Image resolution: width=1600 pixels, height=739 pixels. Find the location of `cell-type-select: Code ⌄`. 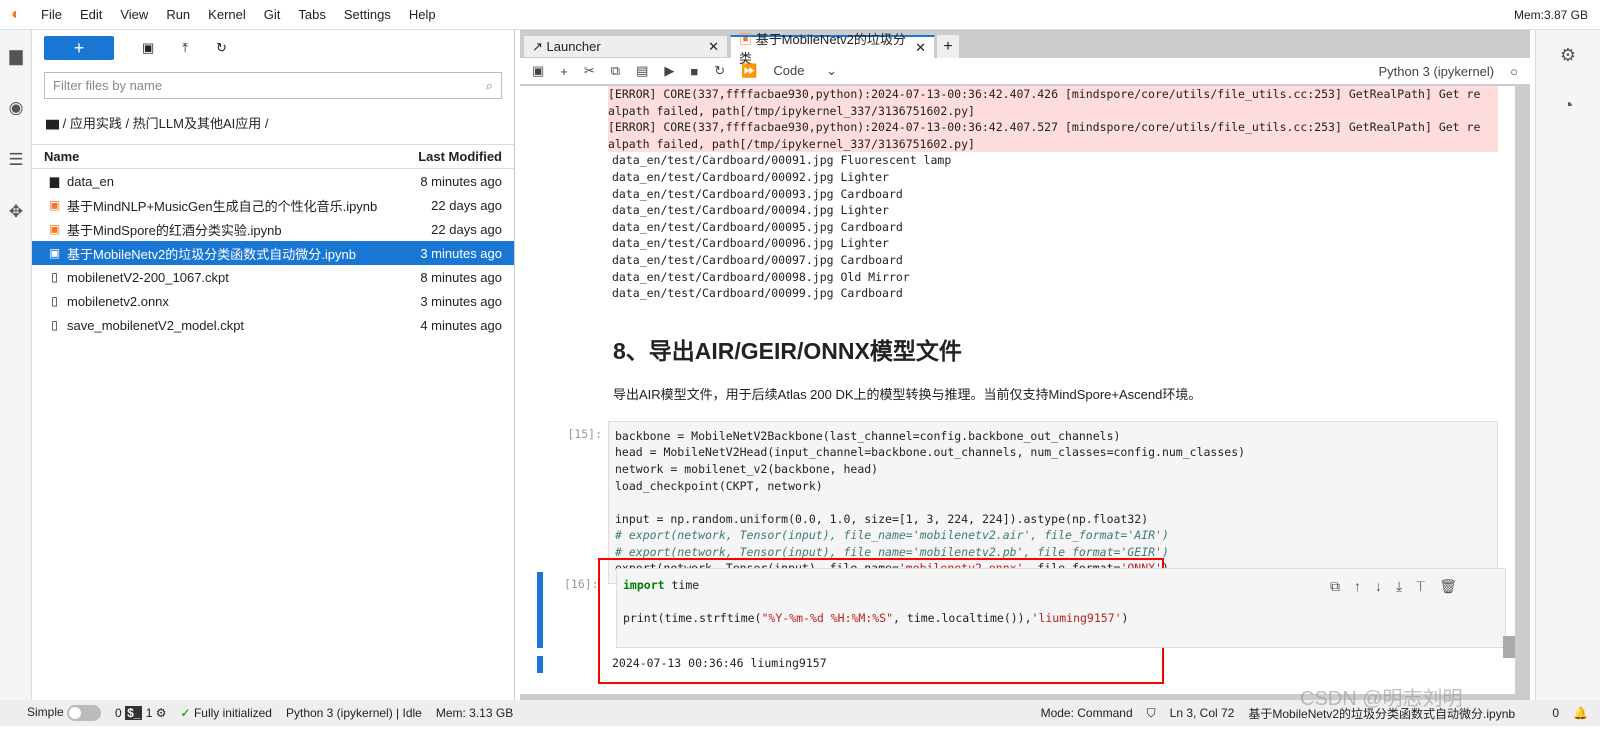

cell-type-select: Code ⌄ is located at coordinates (805, 71).